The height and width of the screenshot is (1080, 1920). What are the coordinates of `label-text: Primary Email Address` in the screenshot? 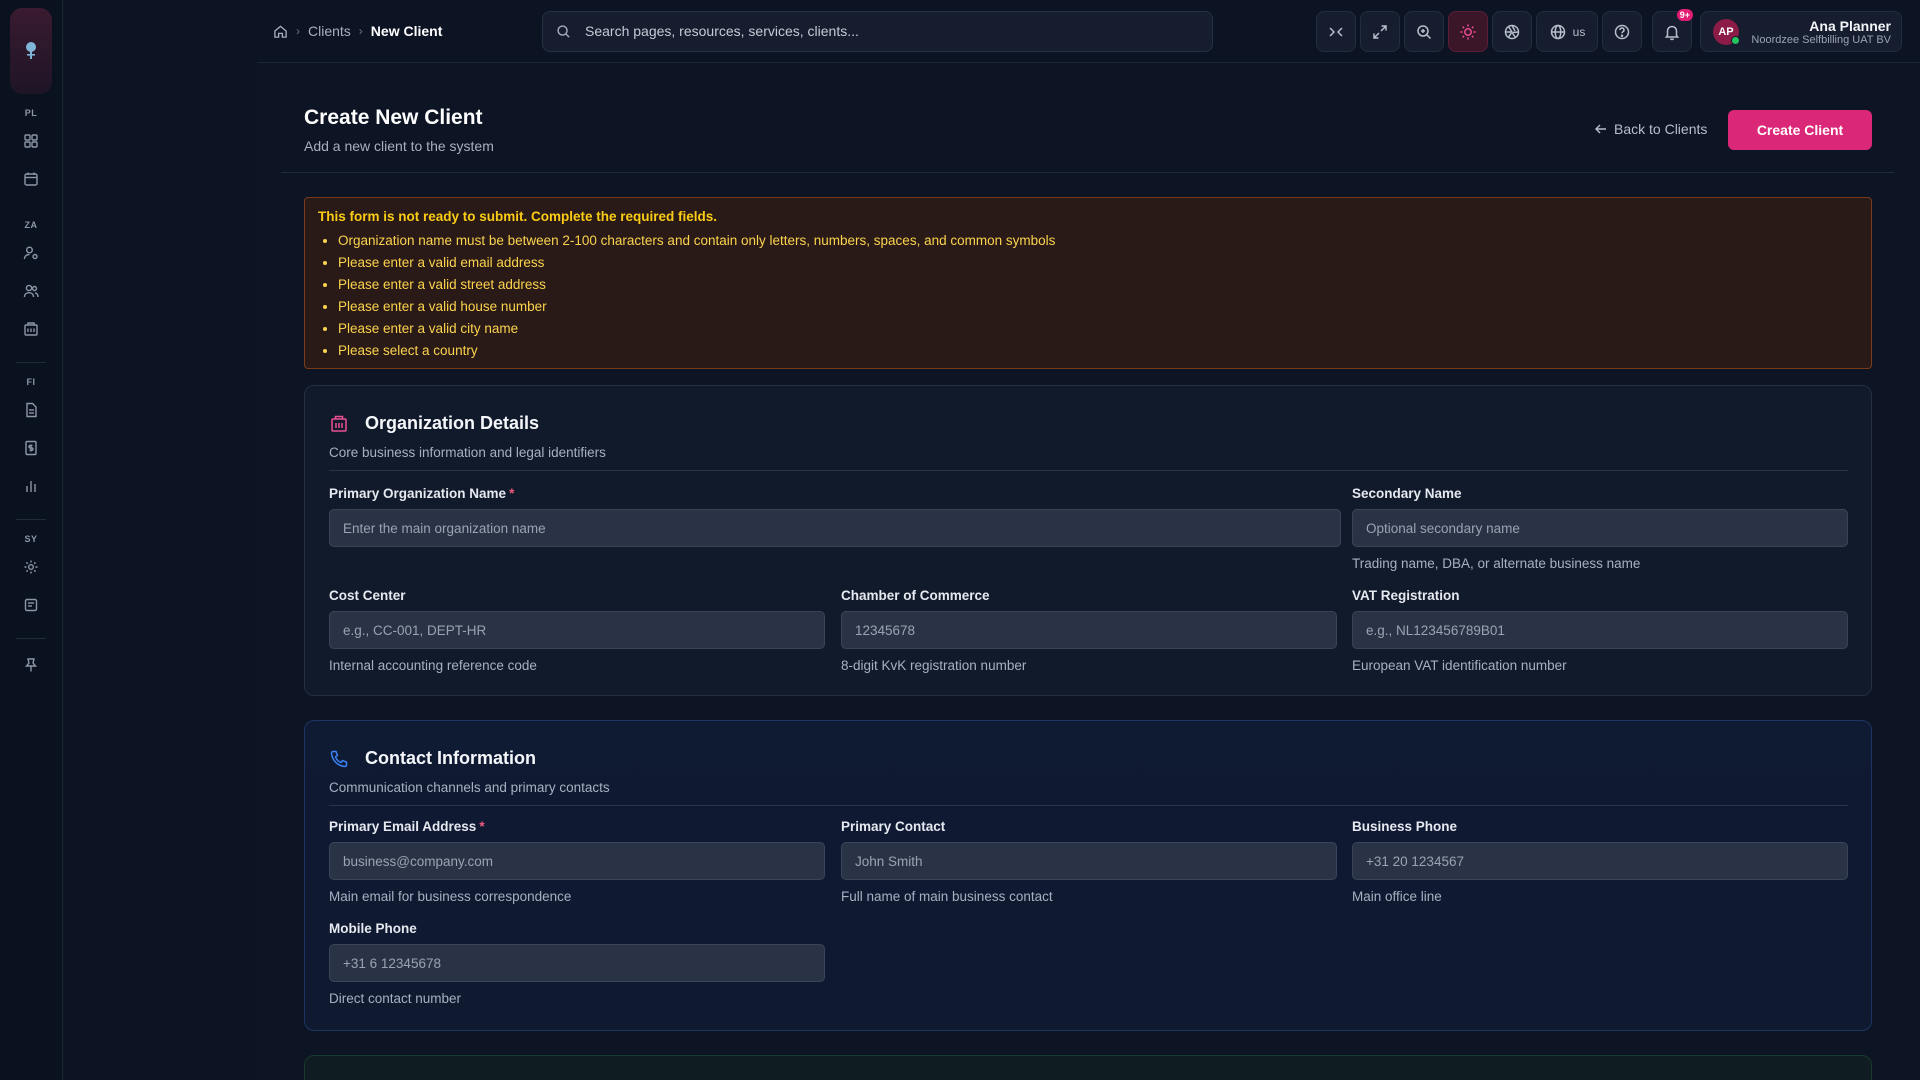 It's located at (403, 826).